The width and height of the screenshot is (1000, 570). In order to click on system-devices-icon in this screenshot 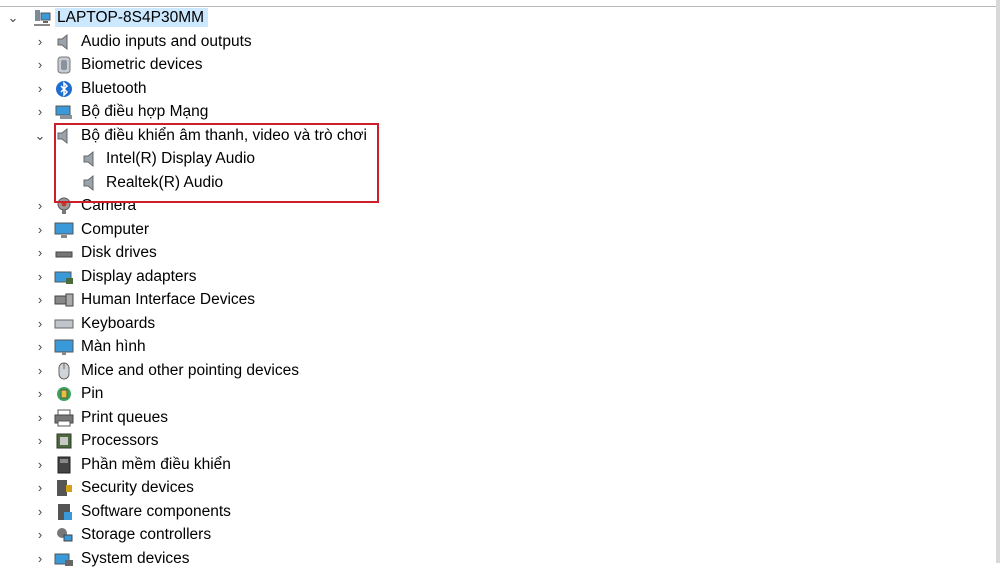, I will do `click(64, 559)`.